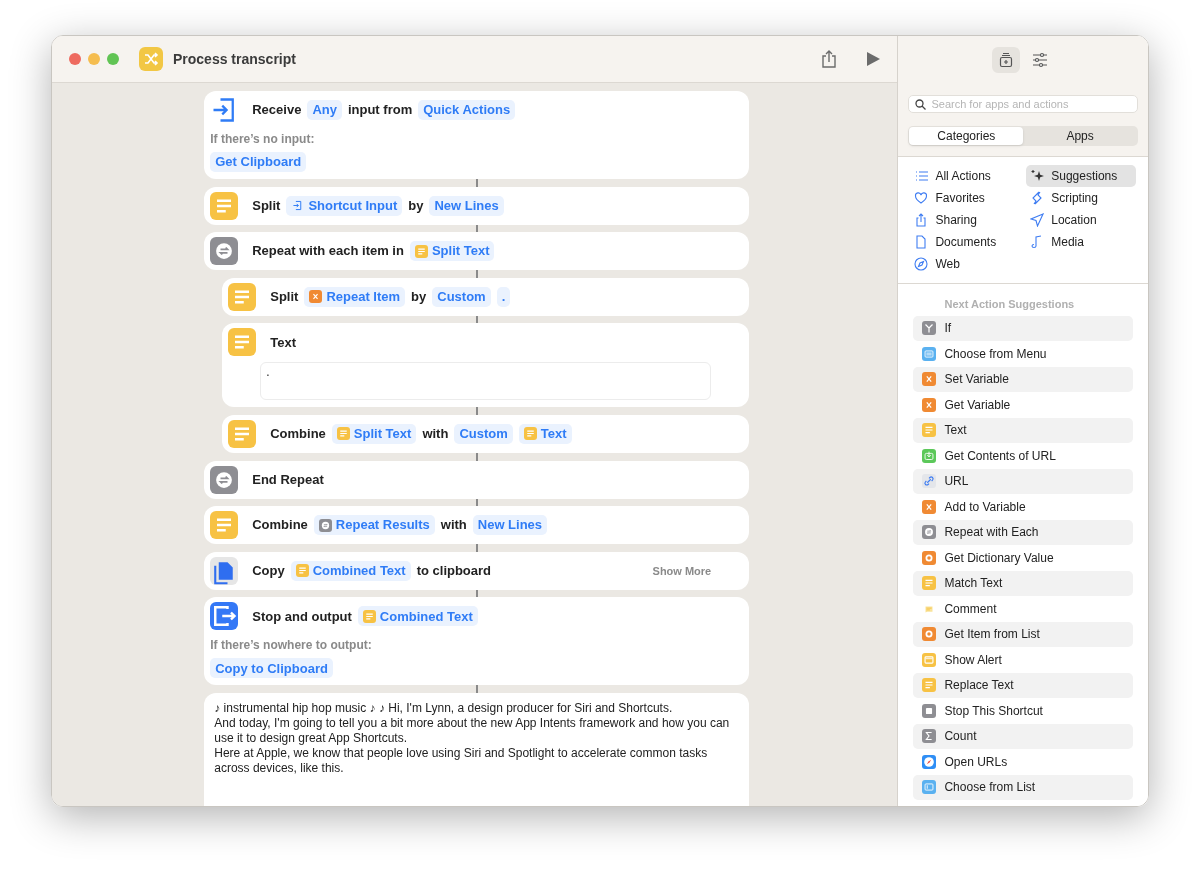  Describe the element at coordinates (929, 455) in the screenshot. I see `download-icon` at that location.